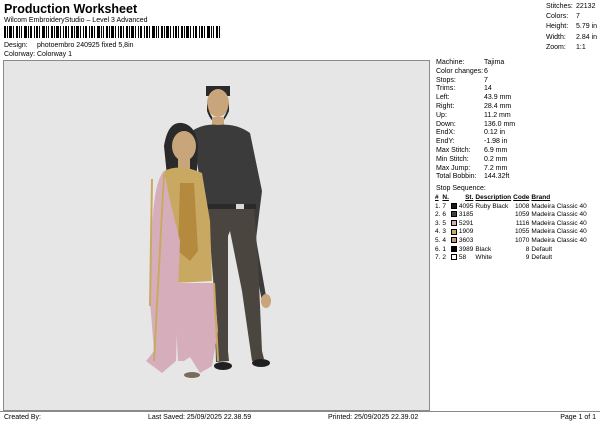 This screenshot has width=600, height=425. Describe the element at coordinates (466, 223) in the screenshot. I see `row-stitches: 5291` at that location.